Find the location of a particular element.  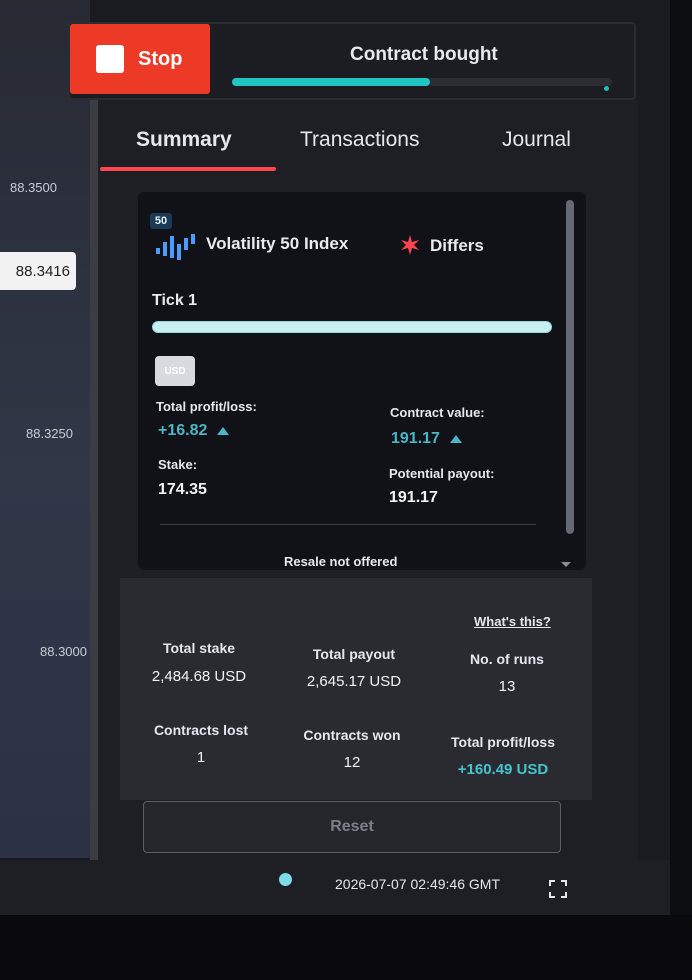

contract-card-scrollbar is located at coordinates (570, 367).